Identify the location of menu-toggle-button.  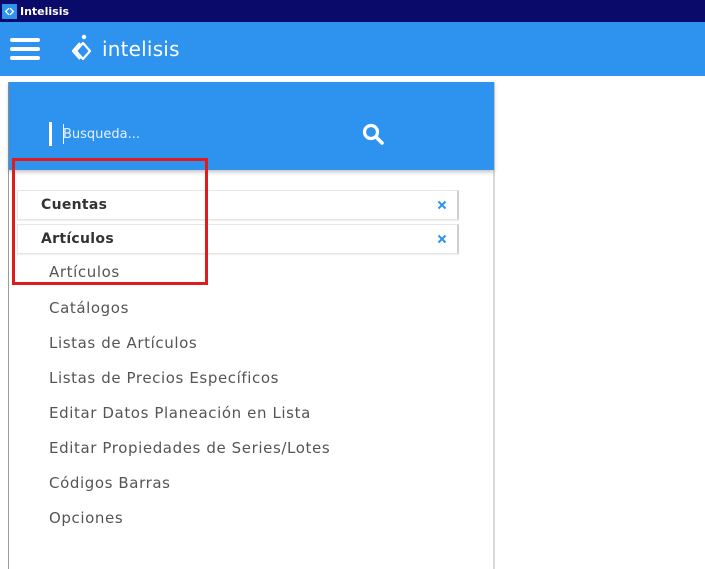
(25, 49).